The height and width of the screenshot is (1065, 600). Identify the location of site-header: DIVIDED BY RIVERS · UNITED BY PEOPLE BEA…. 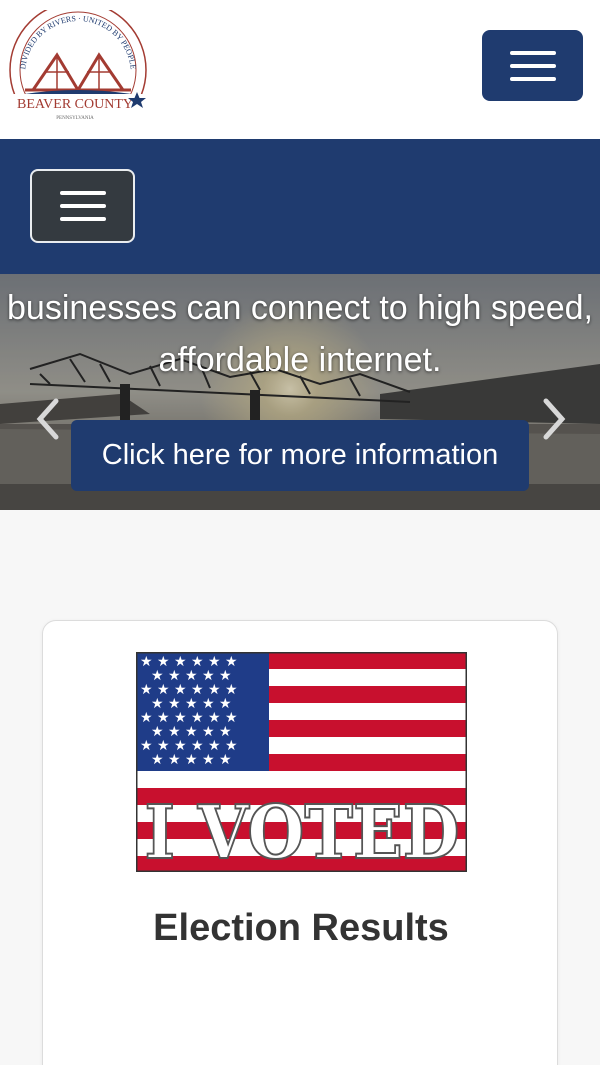
(300, 69).